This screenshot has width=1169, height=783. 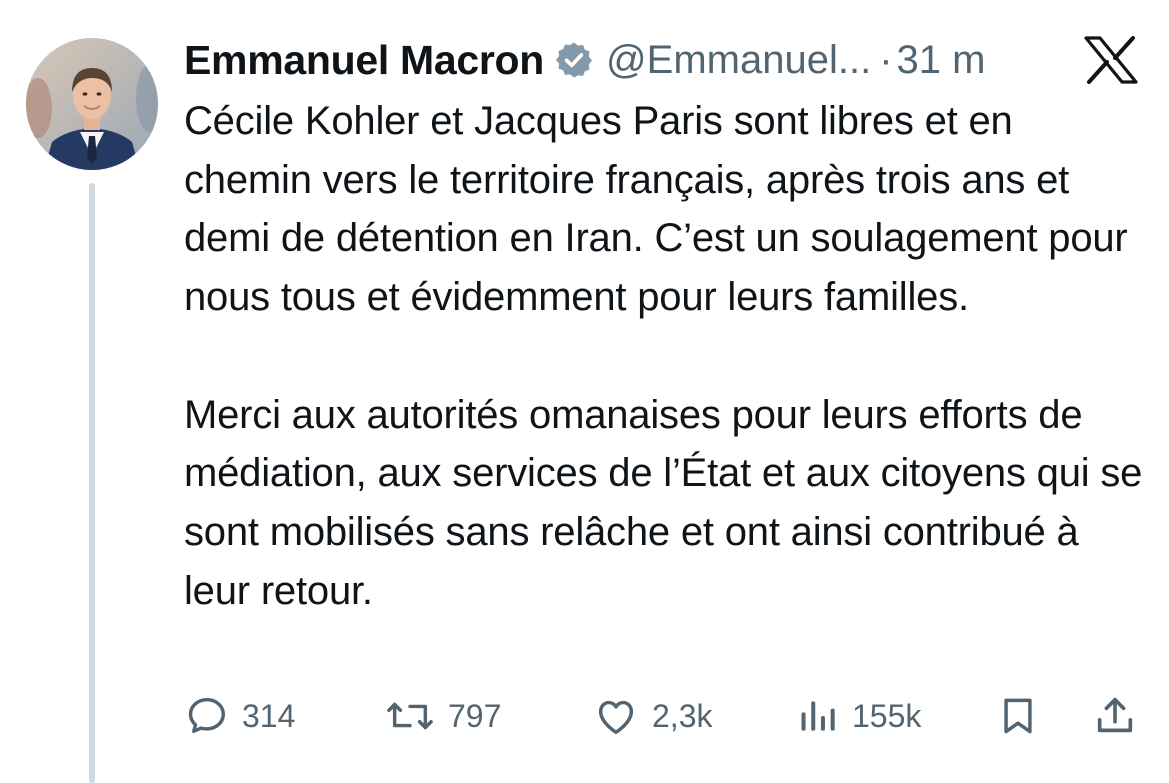 I want to click on share-button, so click(x=1115, y=716).